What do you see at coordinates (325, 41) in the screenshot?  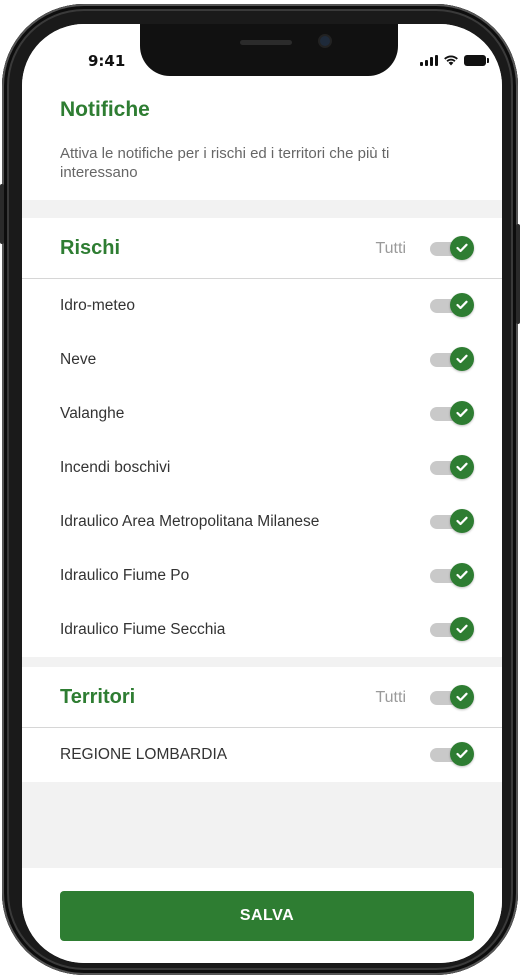 I see `camera` at bounding box center [325, 41].